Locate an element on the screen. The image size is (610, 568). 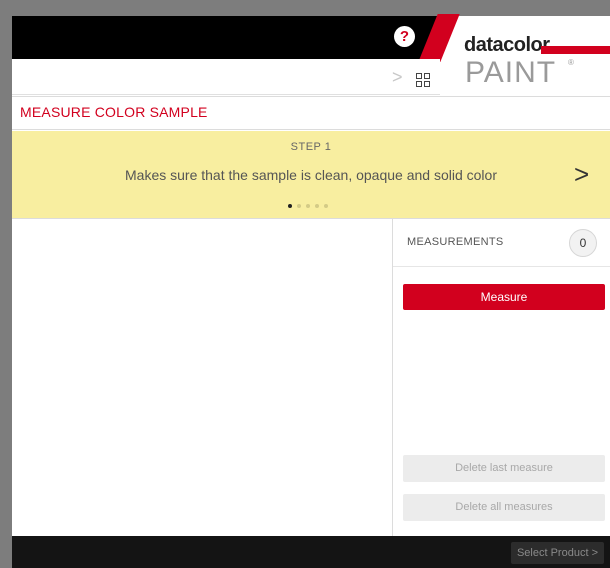
grid-icon is located at coordinates (423, 80).